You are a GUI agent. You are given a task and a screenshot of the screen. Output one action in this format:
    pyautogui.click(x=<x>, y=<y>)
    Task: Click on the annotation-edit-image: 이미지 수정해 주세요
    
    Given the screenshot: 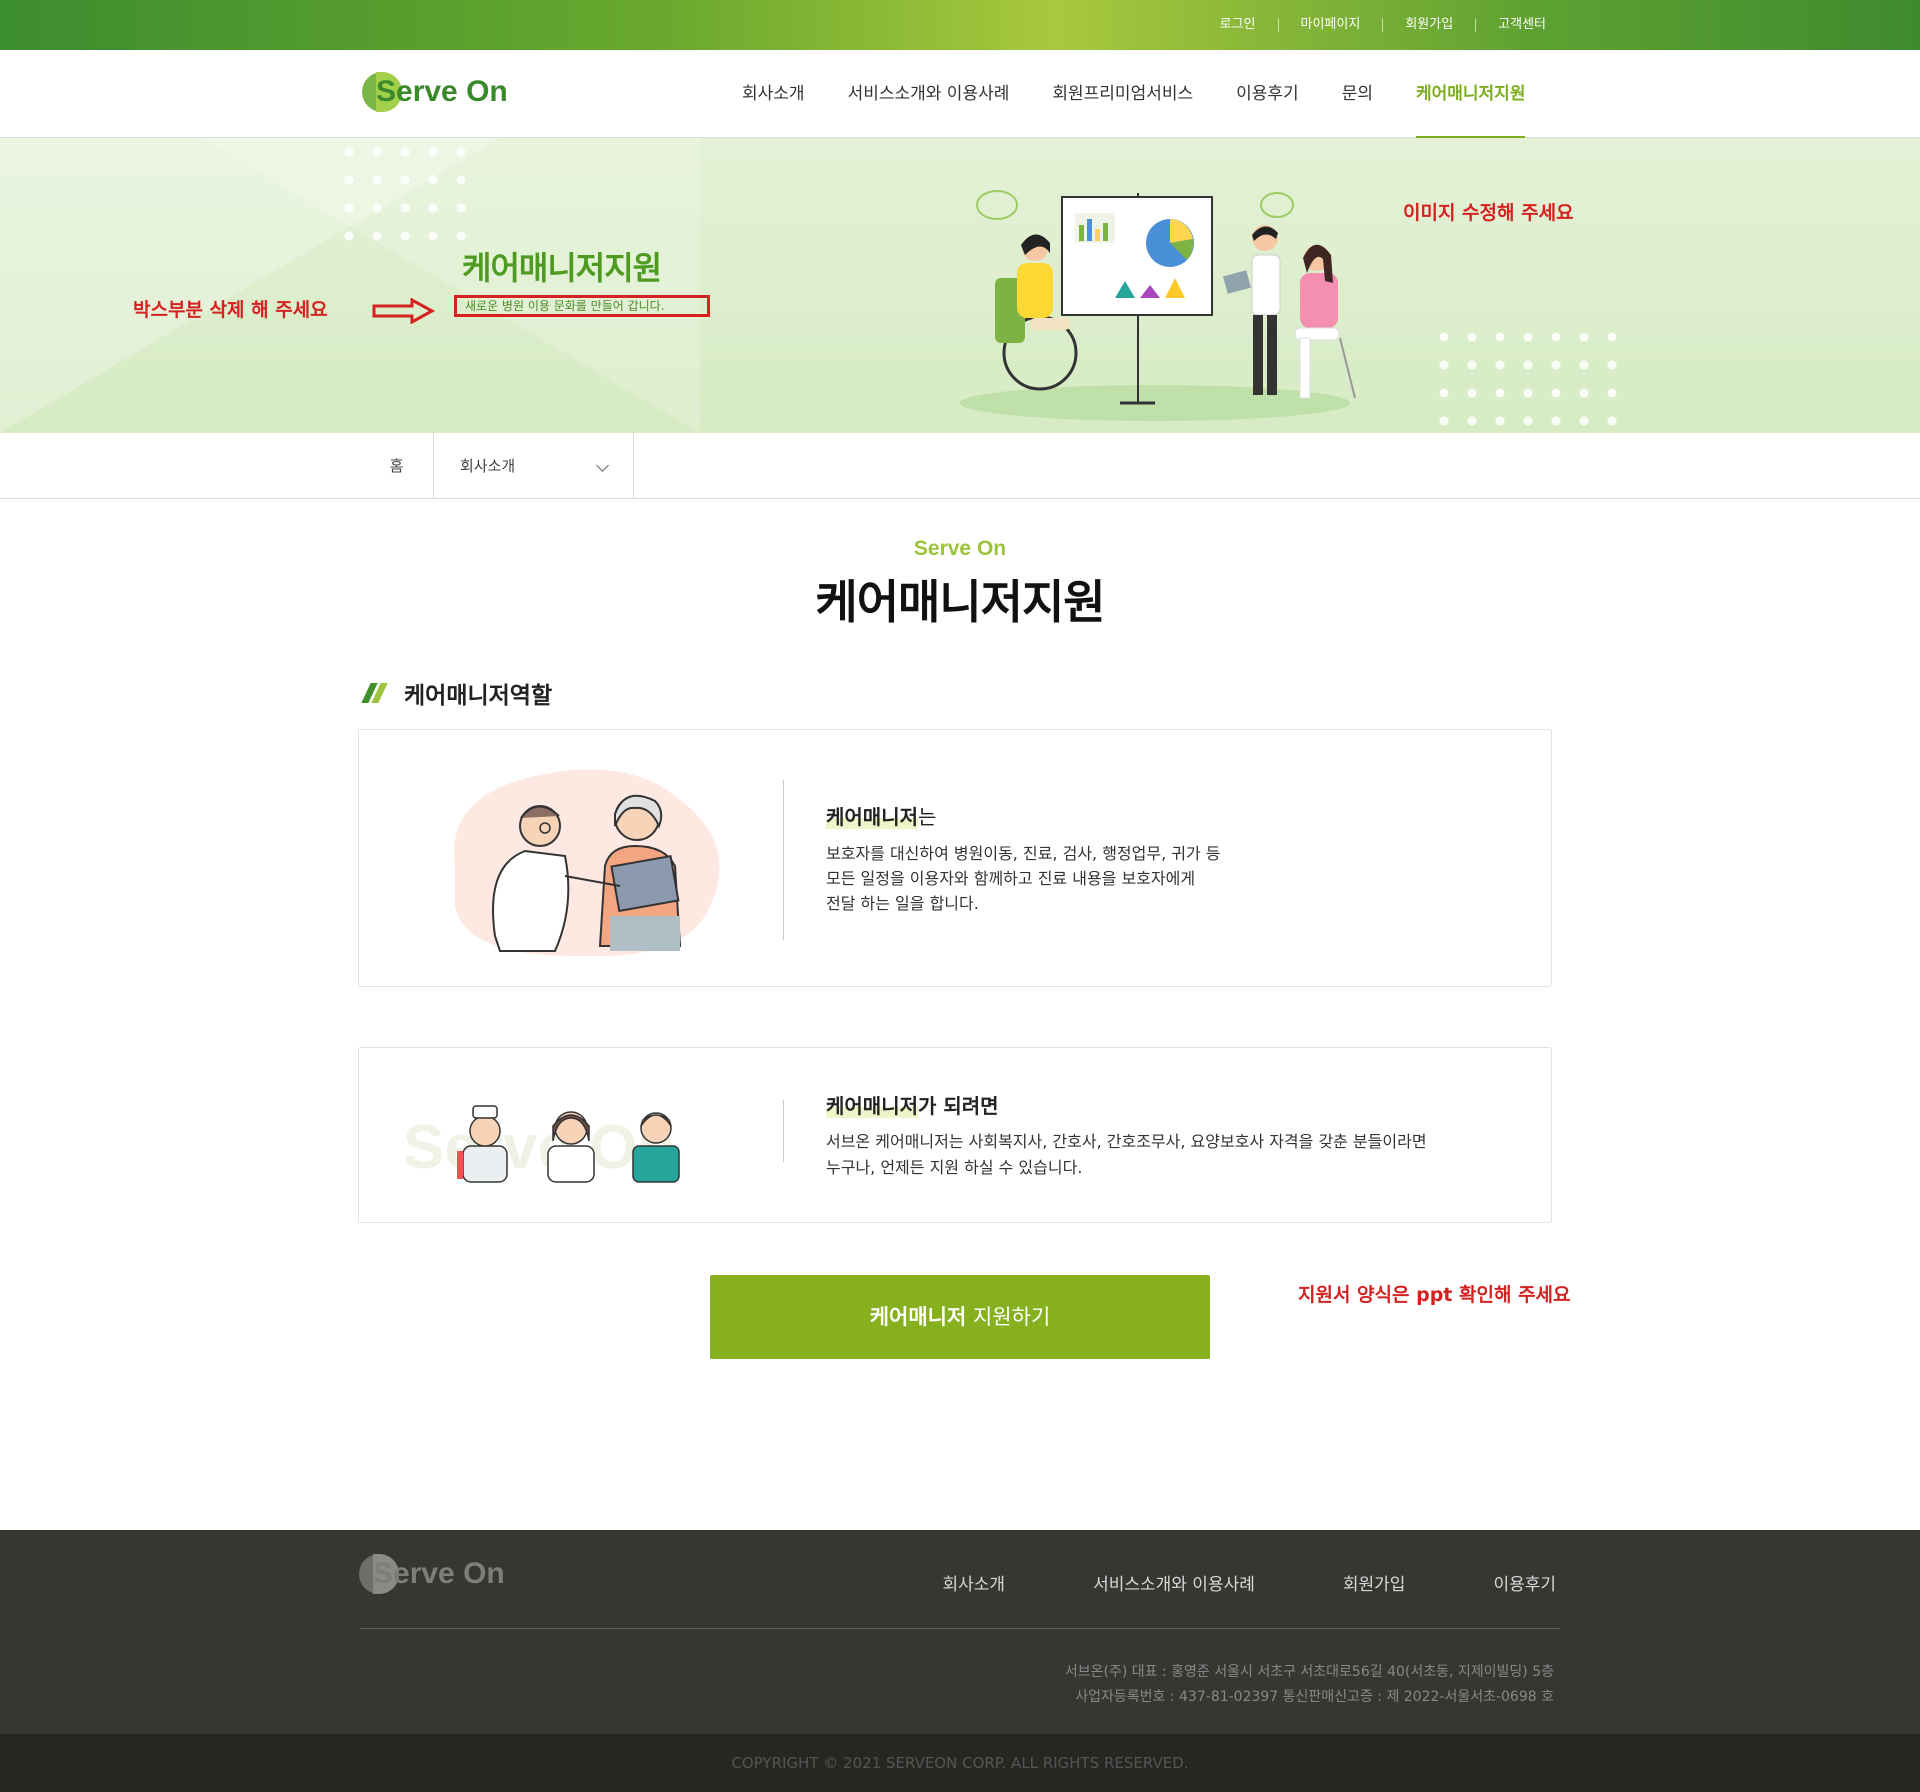 What is the action you would take?
    pyautogui.click(x=1488, y=213)
    